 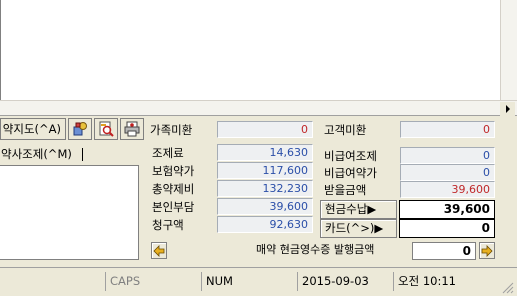 What do you see at coordinates (447, 189) in the screenshot?
I see `amount-due-value: 39,600` at bounding box center [447, 189].